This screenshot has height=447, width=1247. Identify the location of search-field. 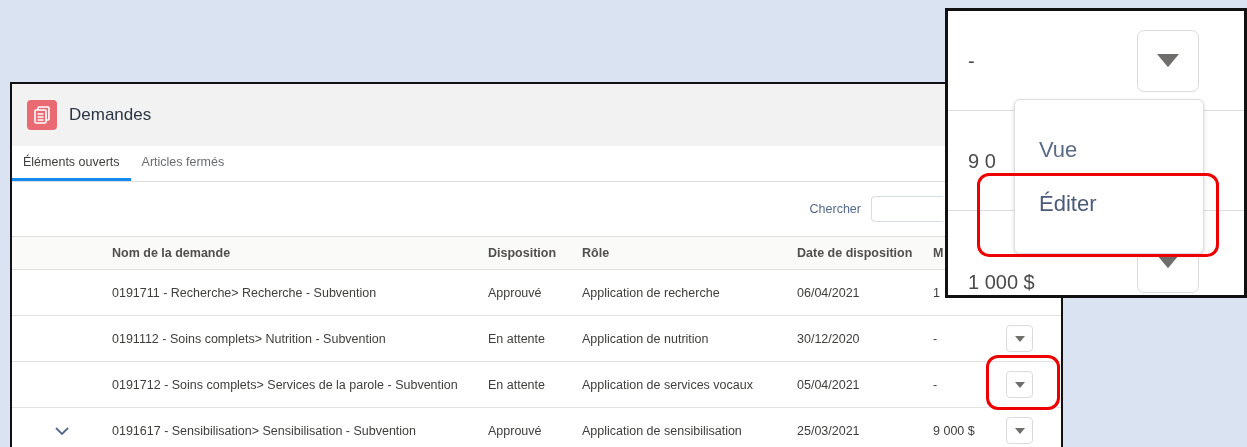
(907, 209).